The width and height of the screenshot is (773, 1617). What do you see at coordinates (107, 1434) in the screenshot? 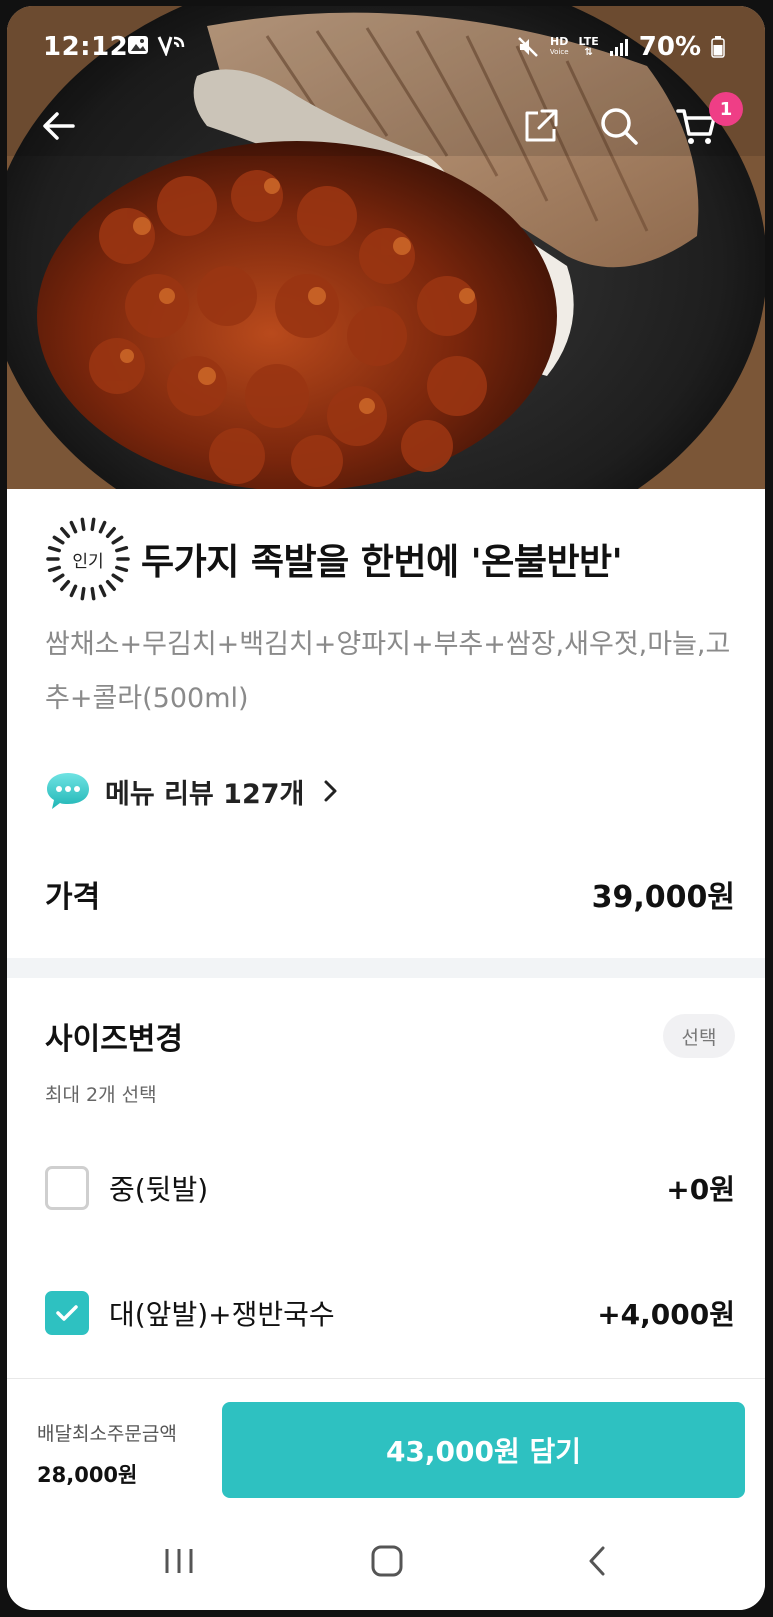
I see `min-order-label: 배달최소주문금액` at bounding box center [107, 1434].